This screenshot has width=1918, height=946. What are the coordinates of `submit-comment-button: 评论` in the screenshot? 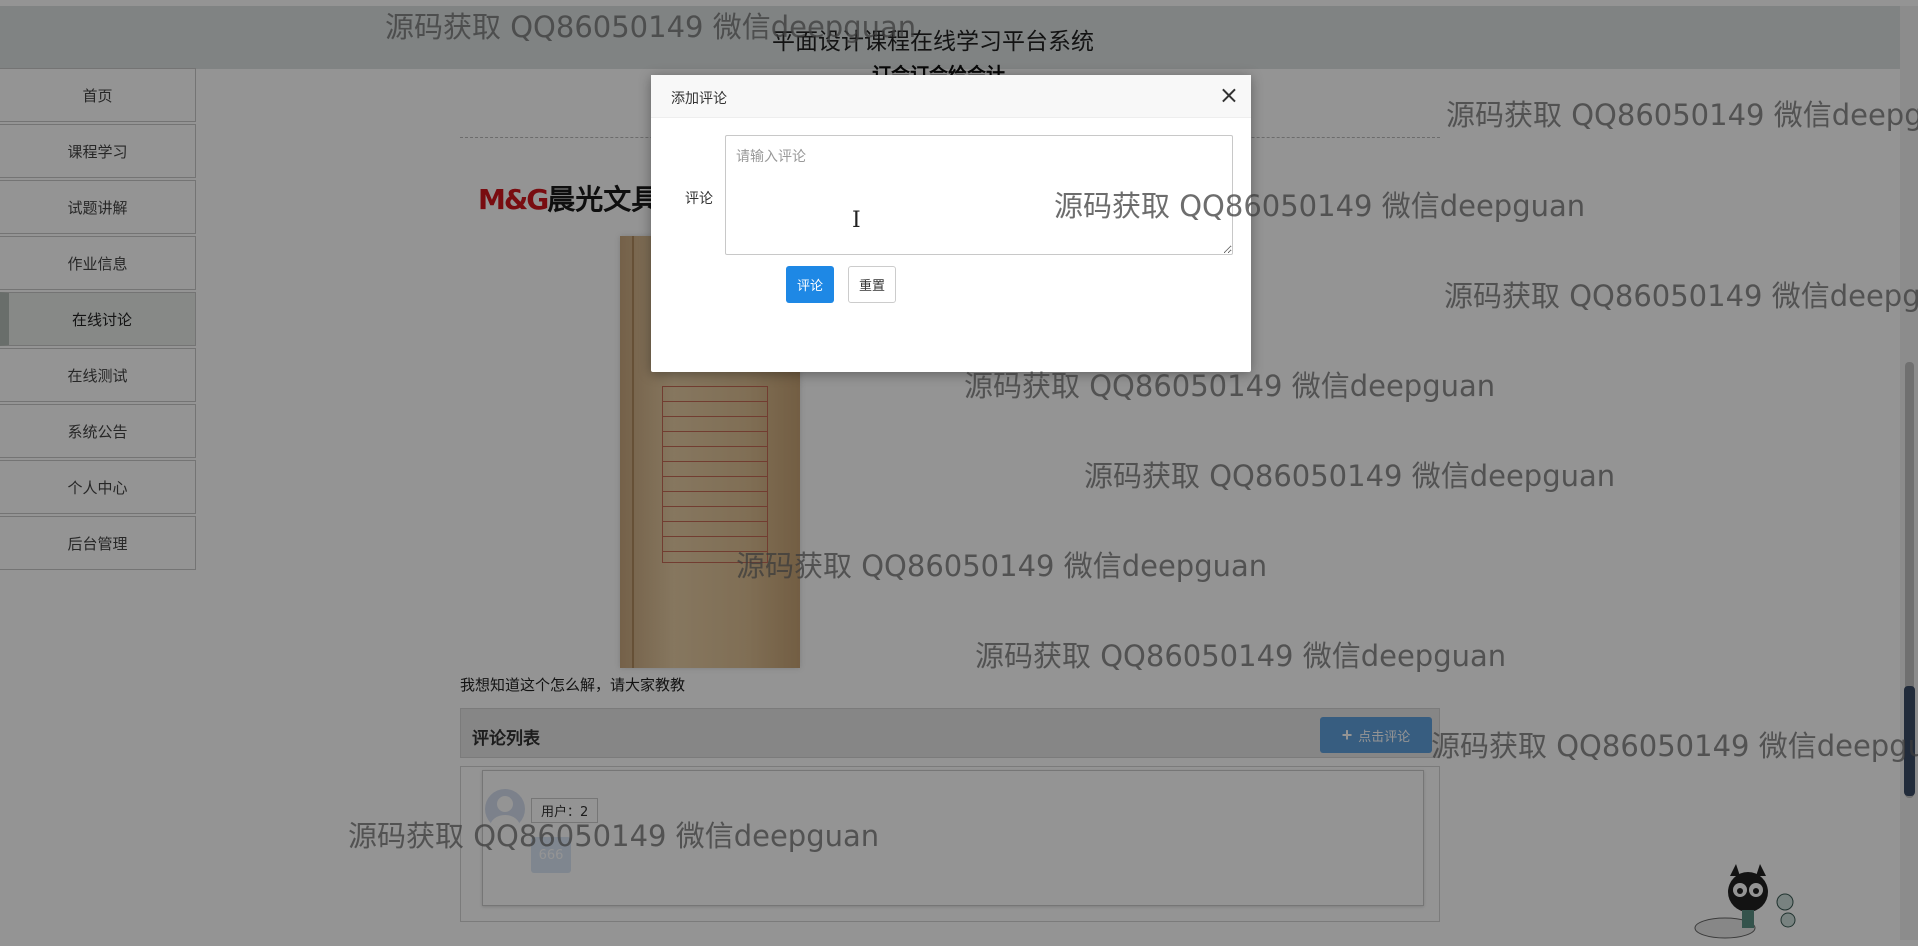 It's located at (810, 284).